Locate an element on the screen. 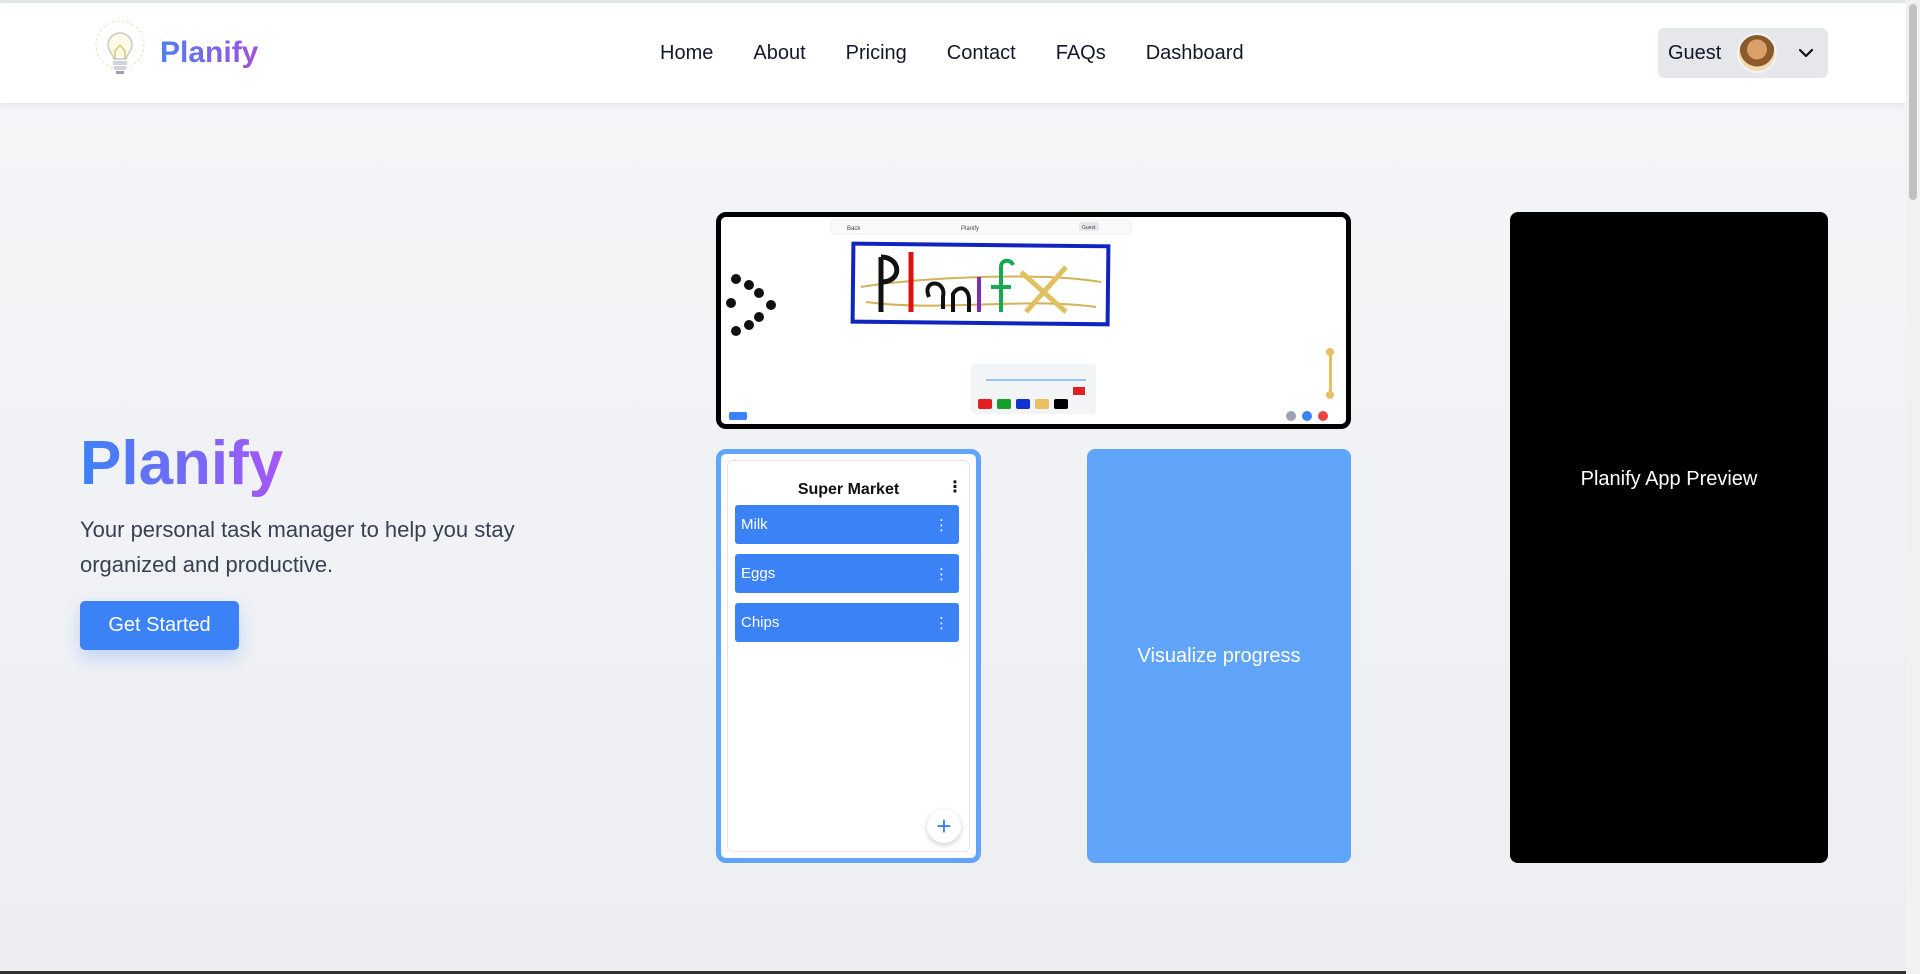 Image resolution: width=1920 pixels, height=974 pixels. list-item-label: Eggs is located at coordinates (758, 573).